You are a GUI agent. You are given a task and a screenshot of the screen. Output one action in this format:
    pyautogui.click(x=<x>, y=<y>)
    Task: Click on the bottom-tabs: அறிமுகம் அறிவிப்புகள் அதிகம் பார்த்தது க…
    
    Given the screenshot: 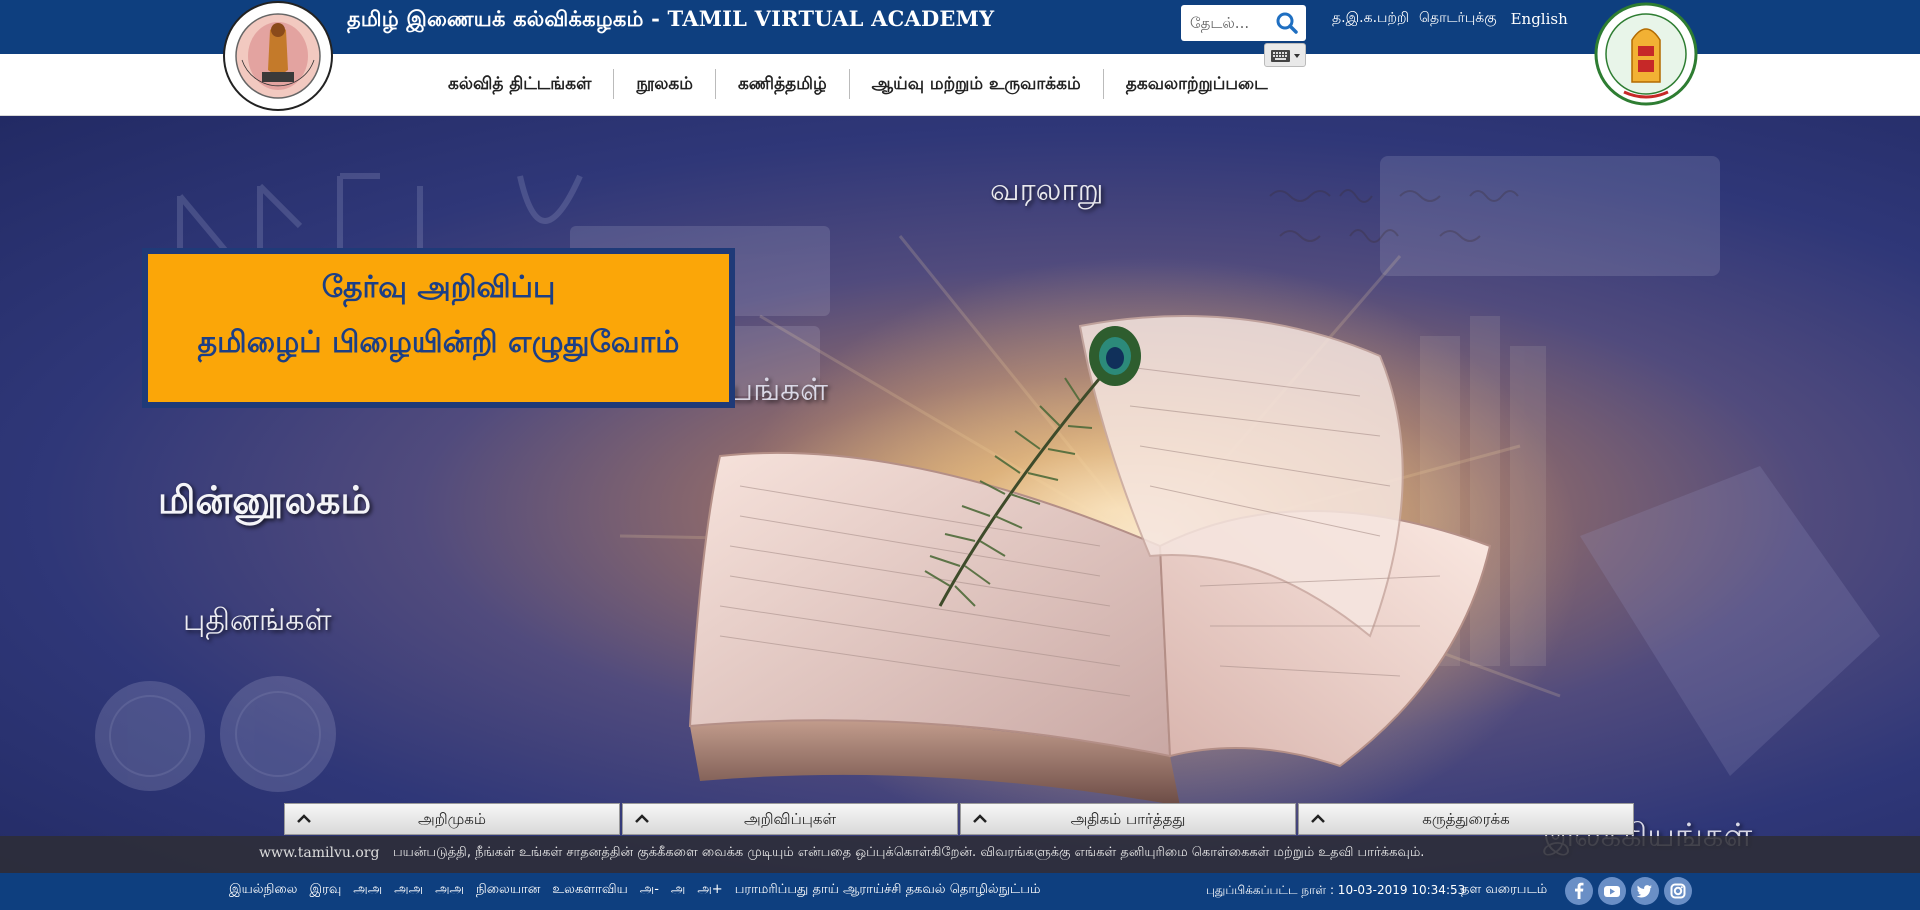 What is the action you would take?
    pyautogui.click(x=959, y=819)
    